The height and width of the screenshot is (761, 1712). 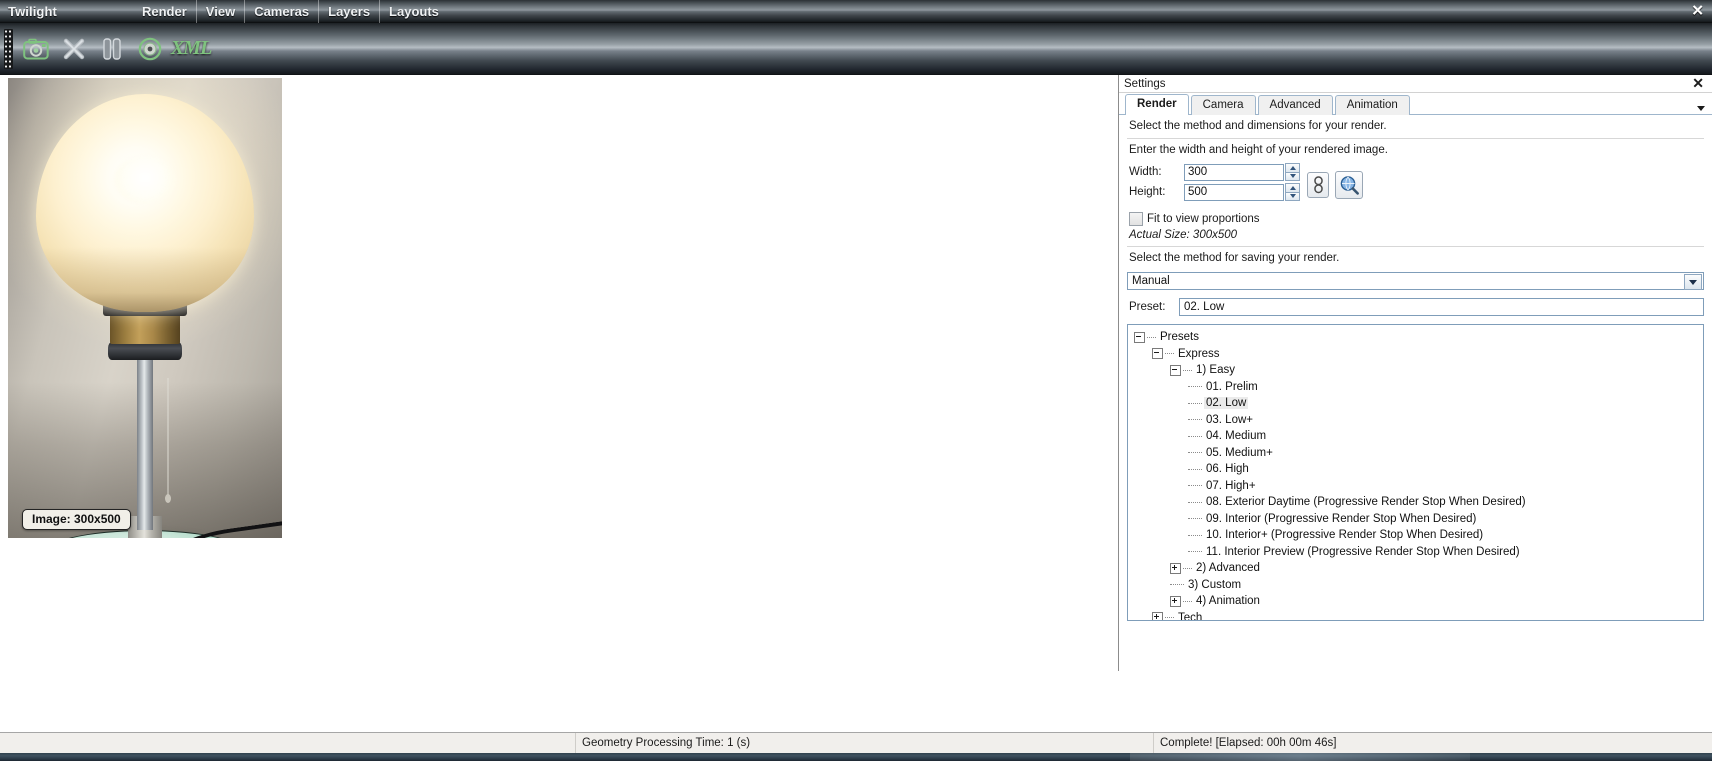 I want to click on stop-render-button, so click(x=74, y=49).